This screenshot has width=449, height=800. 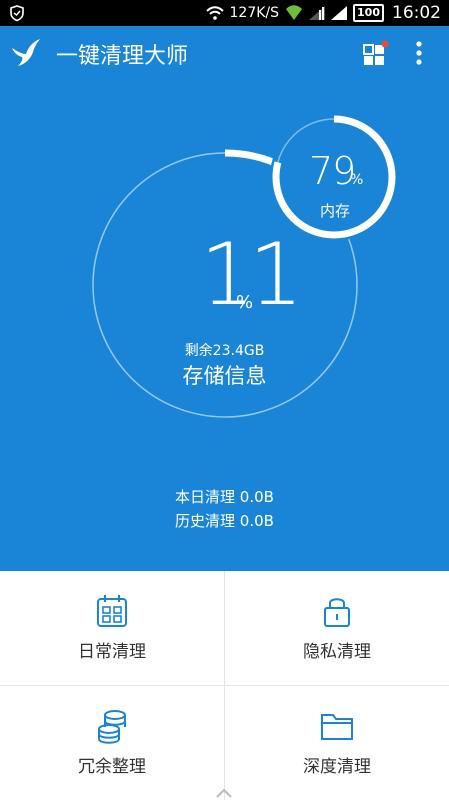 What do you see at coordinates (337, 743) in the screenshot?
I see `deep-clean-button: 深度清理` at bounding box center [337, 743].